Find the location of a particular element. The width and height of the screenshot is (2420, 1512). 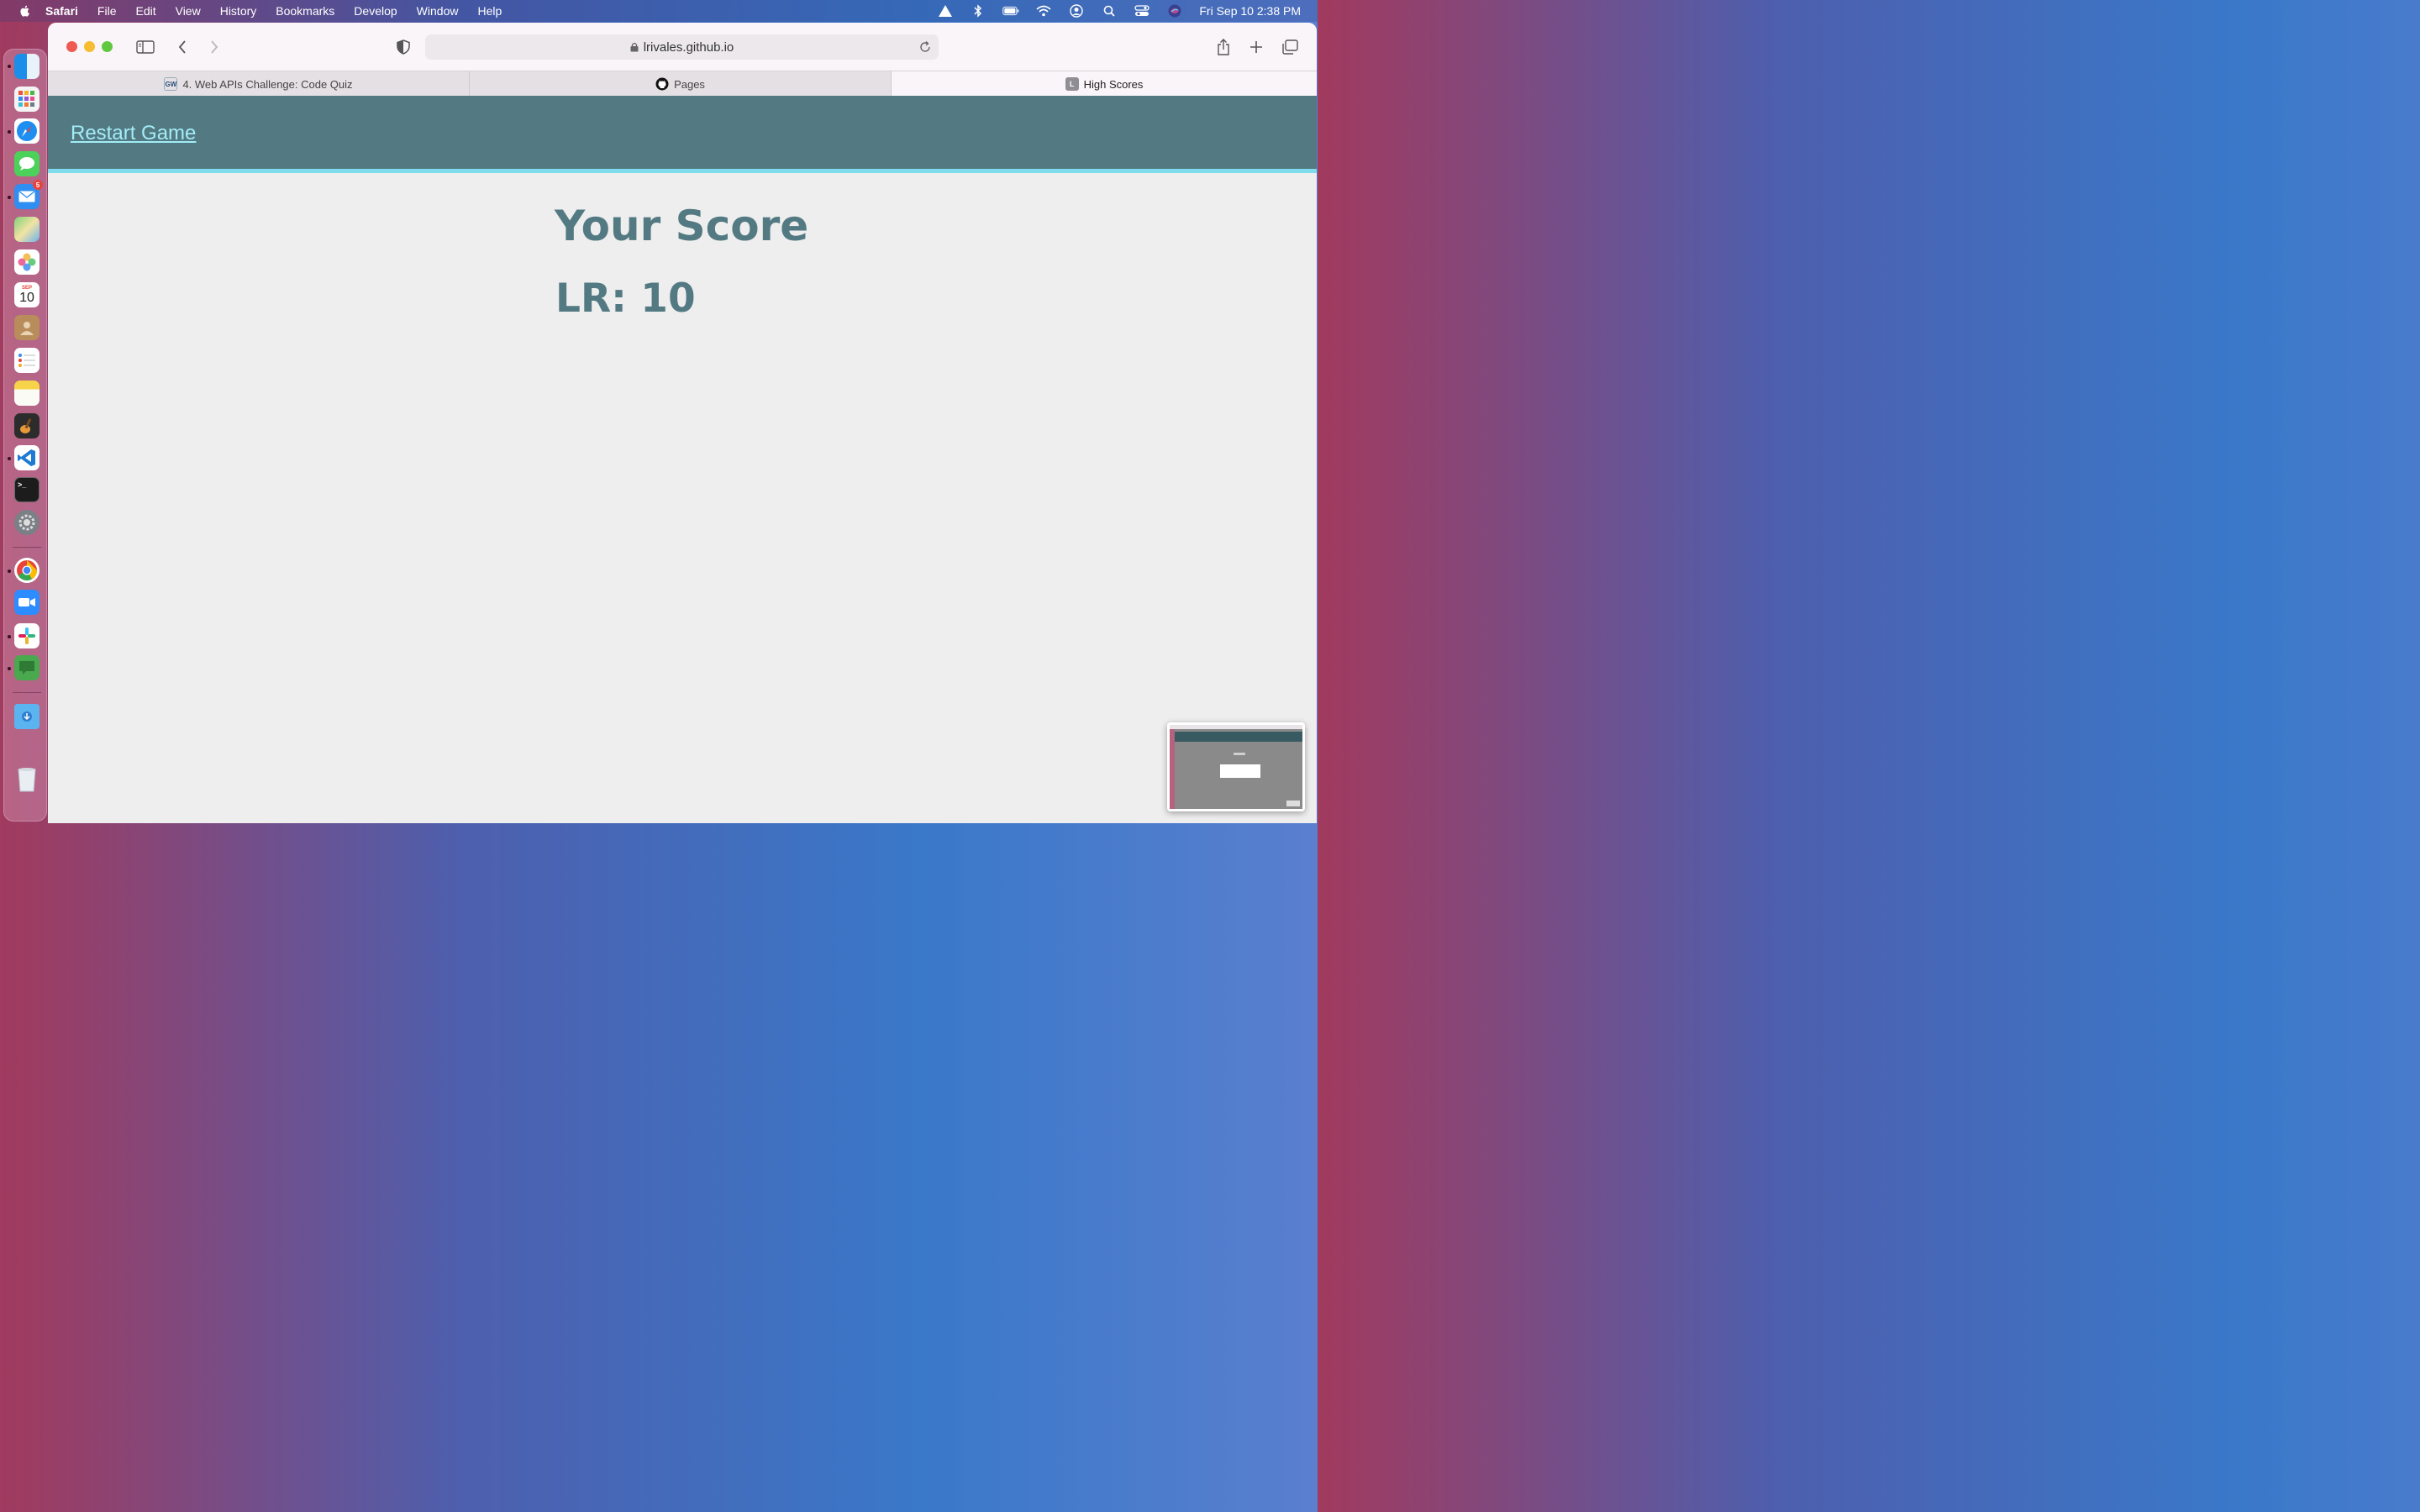

hangouts-chat-icon is located at coordinates (26, 667).